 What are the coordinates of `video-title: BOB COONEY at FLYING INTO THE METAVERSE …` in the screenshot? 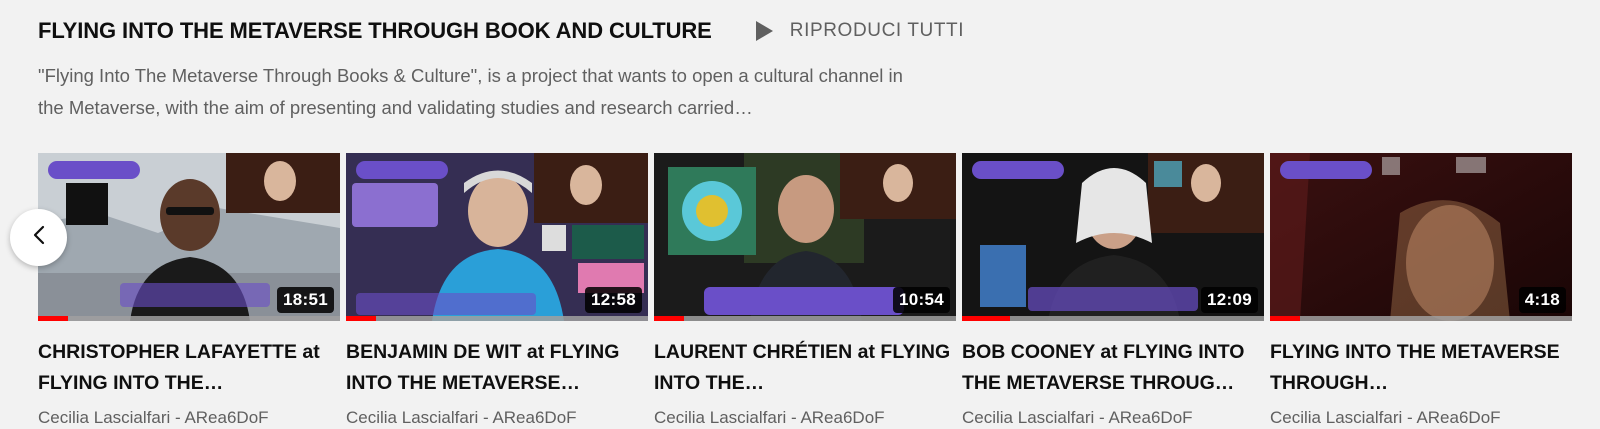 It's located at (1113, 368).